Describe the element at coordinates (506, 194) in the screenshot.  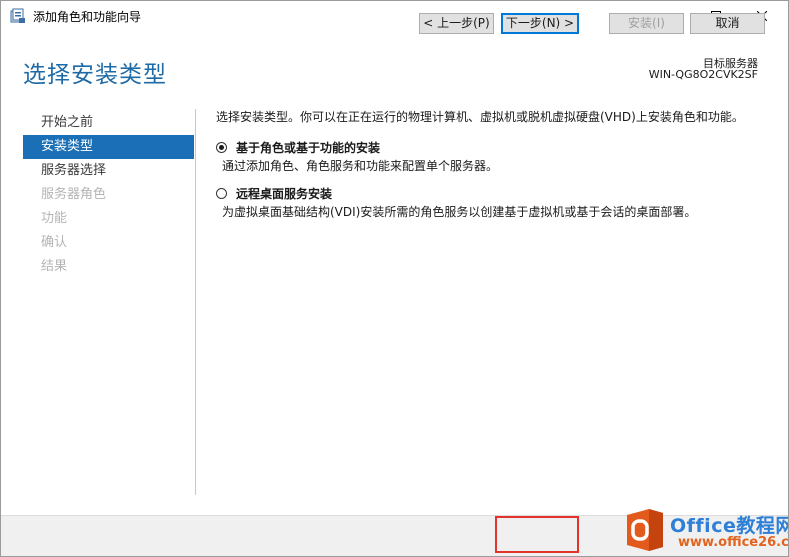
I see `option-remote-desktop-label: 远程桌面服务安装` at that location.